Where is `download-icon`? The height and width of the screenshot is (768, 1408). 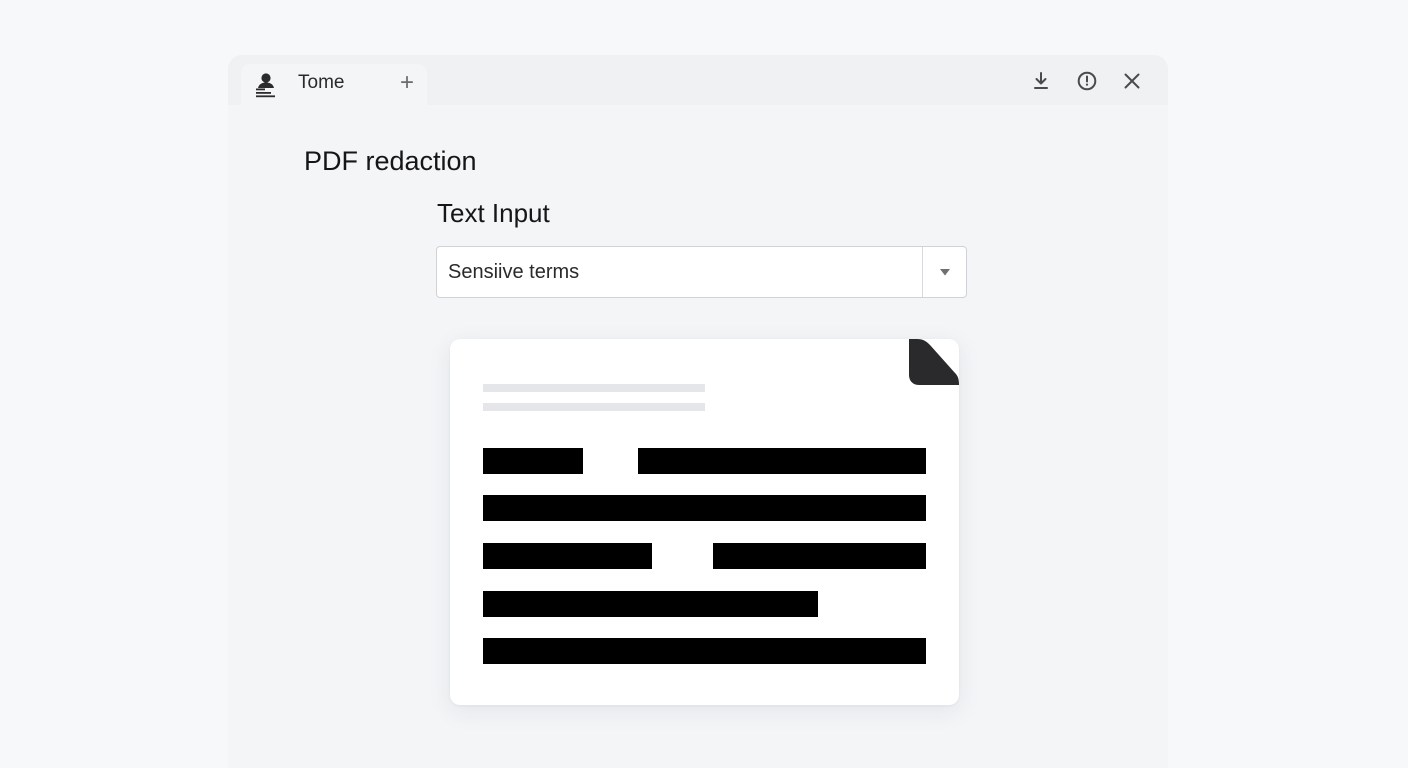
download-icon is located at coordinates (1041, 80).